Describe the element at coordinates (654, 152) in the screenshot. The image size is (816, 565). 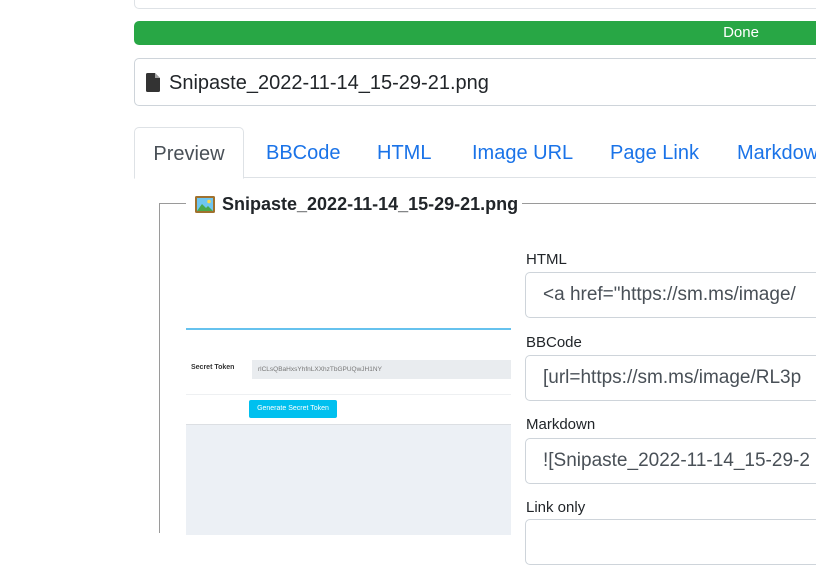
I see `tab-page-link: Page Link` at that location.